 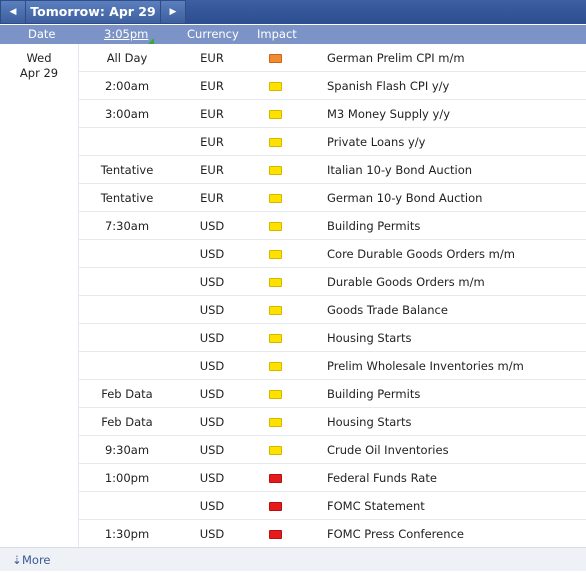 I want to click on event-title: Prelim Wholesale Inventories m/m, so click(x=425, y=366).